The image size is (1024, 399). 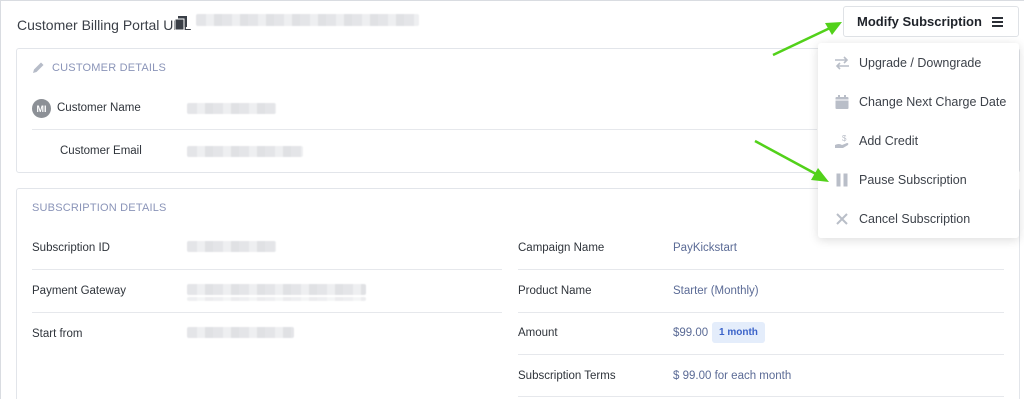 I want to click on menu-item-pause-subscription: Pause Subscription, so click(x=918, y=179).